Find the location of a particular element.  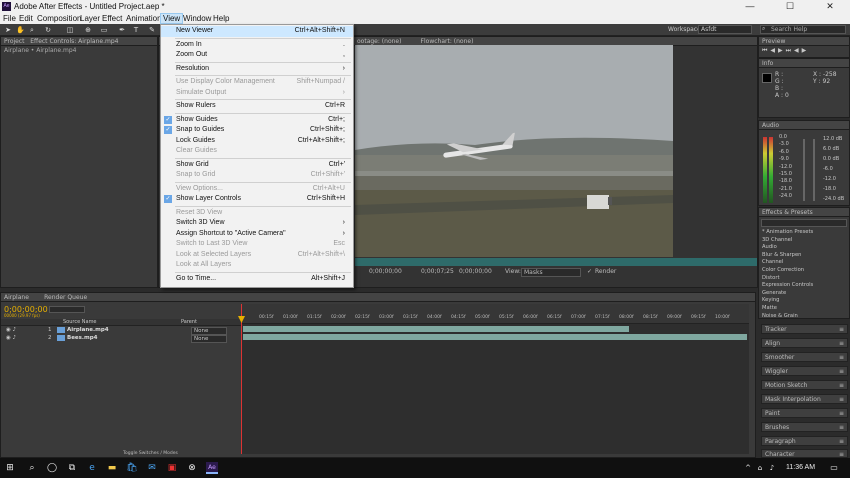

menu-item-label: Zoom In is located at coordinates (189, 44).